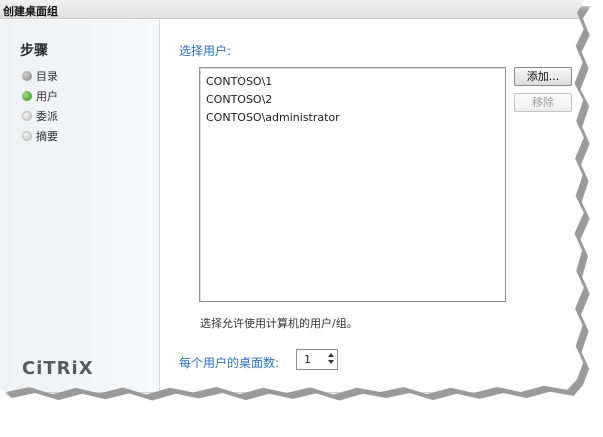  Describe the element at coordinates (229, 363) in the screenshot. I see `desktops-per-user-label: 每个用户的桌面数:` at that location.